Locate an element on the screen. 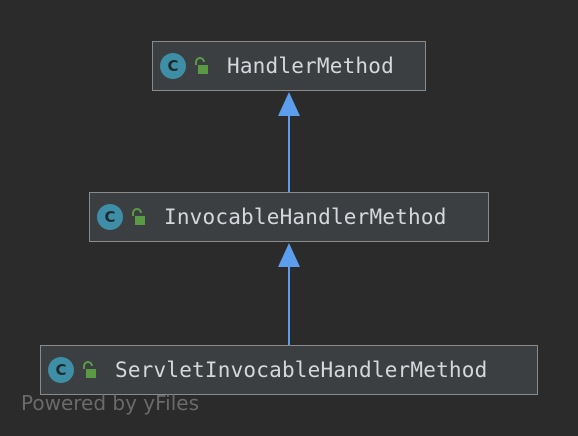  inheritance-arrowhead-handler is located at coordinates (289, 104).